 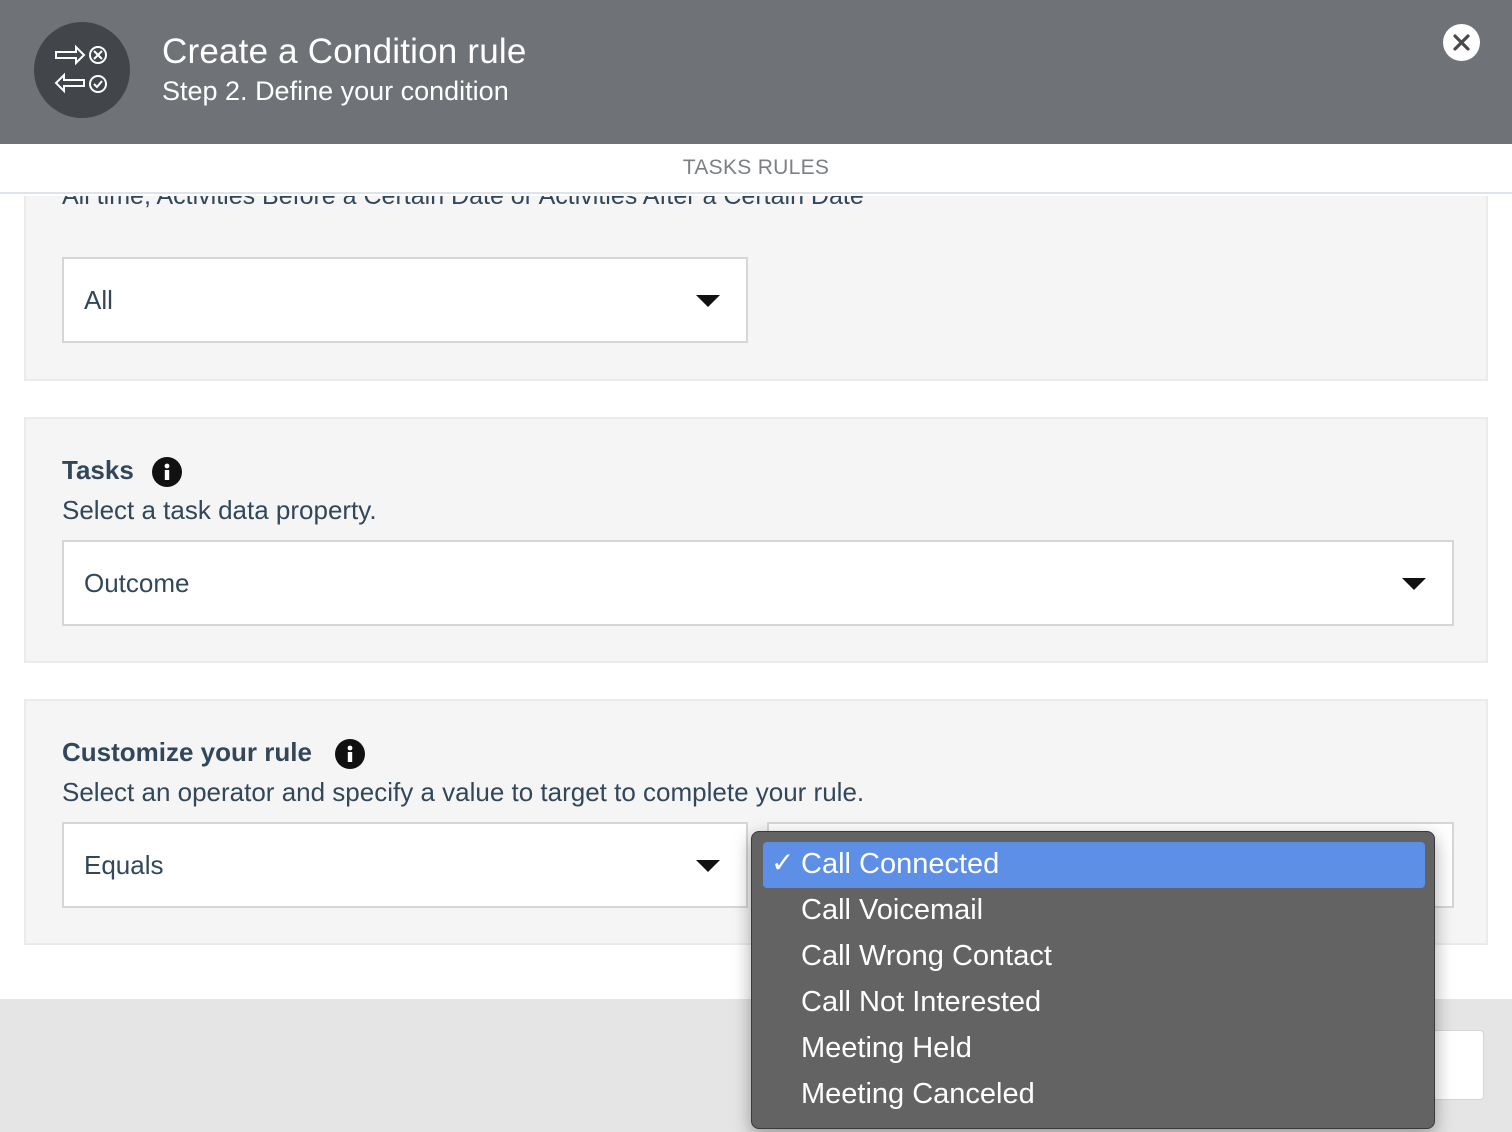 I want to click on close-button, so click(x=1461, y=42).